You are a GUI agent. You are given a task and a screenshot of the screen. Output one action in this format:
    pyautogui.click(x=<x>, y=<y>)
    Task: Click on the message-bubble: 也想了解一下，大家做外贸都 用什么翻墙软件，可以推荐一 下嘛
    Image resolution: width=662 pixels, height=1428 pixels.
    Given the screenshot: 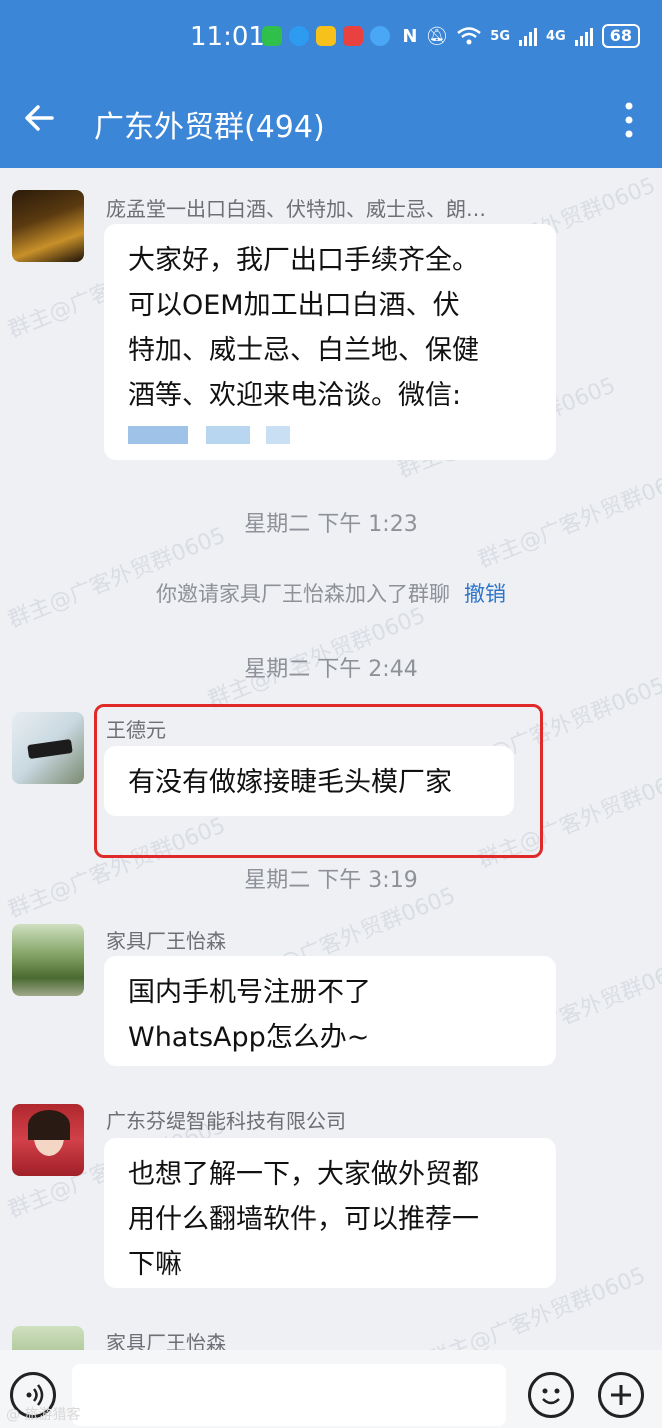 What is the action you would take?
    pyautogui.click(x=330, y=1213)
    